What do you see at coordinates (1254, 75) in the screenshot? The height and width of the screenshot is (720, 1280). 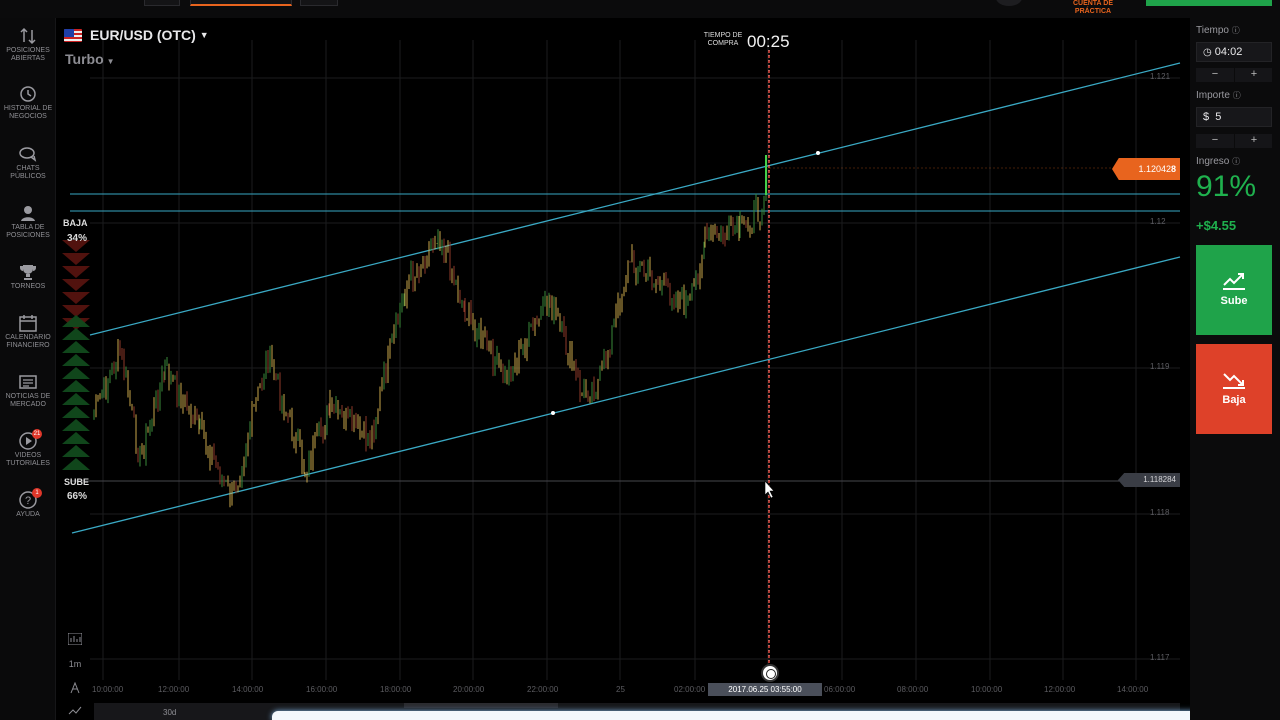 I see `time-increase-button: +` at bounding box center [1254, 75].